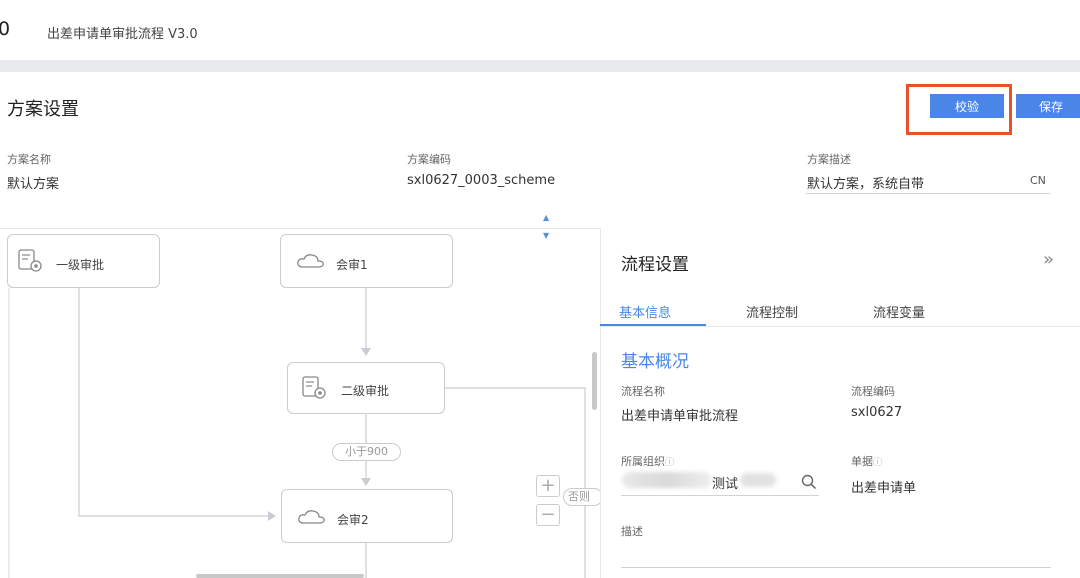 The image size is (1080, 578). I want to click on process-code-label: 流程编码, so click(873, 391).